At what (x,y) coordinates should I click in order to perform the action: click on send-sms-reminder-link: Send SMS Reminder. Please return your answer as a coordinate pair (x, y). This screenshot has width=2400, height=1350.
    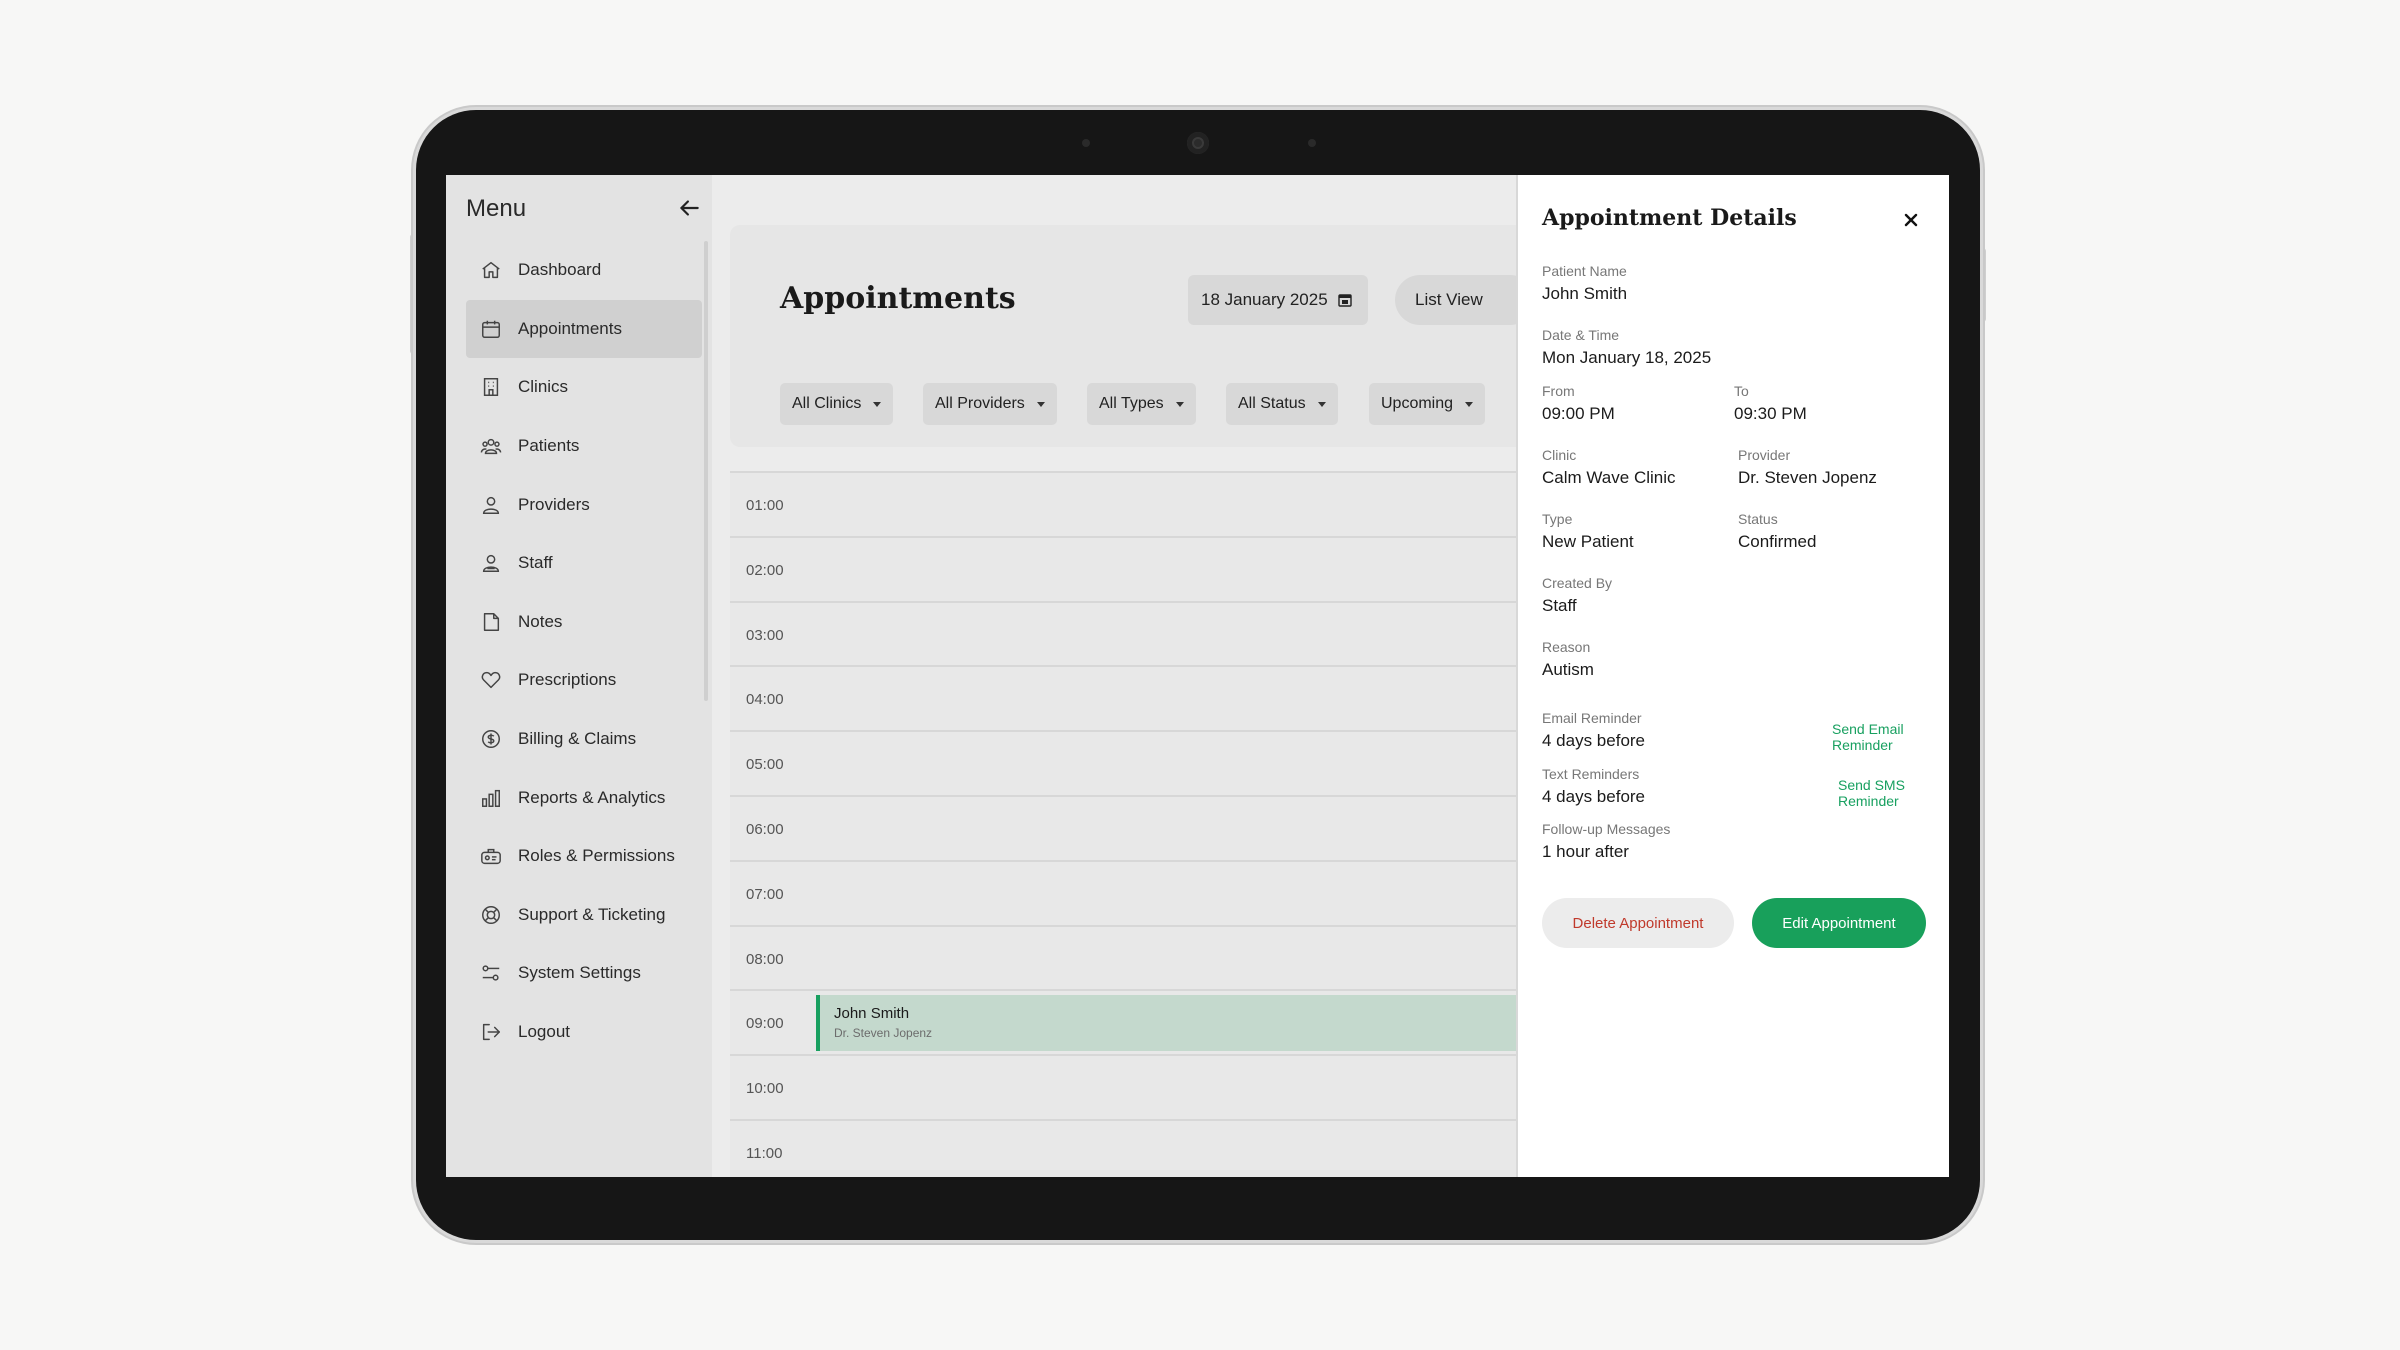
    Looking at the image, I should click on (1893, 793).